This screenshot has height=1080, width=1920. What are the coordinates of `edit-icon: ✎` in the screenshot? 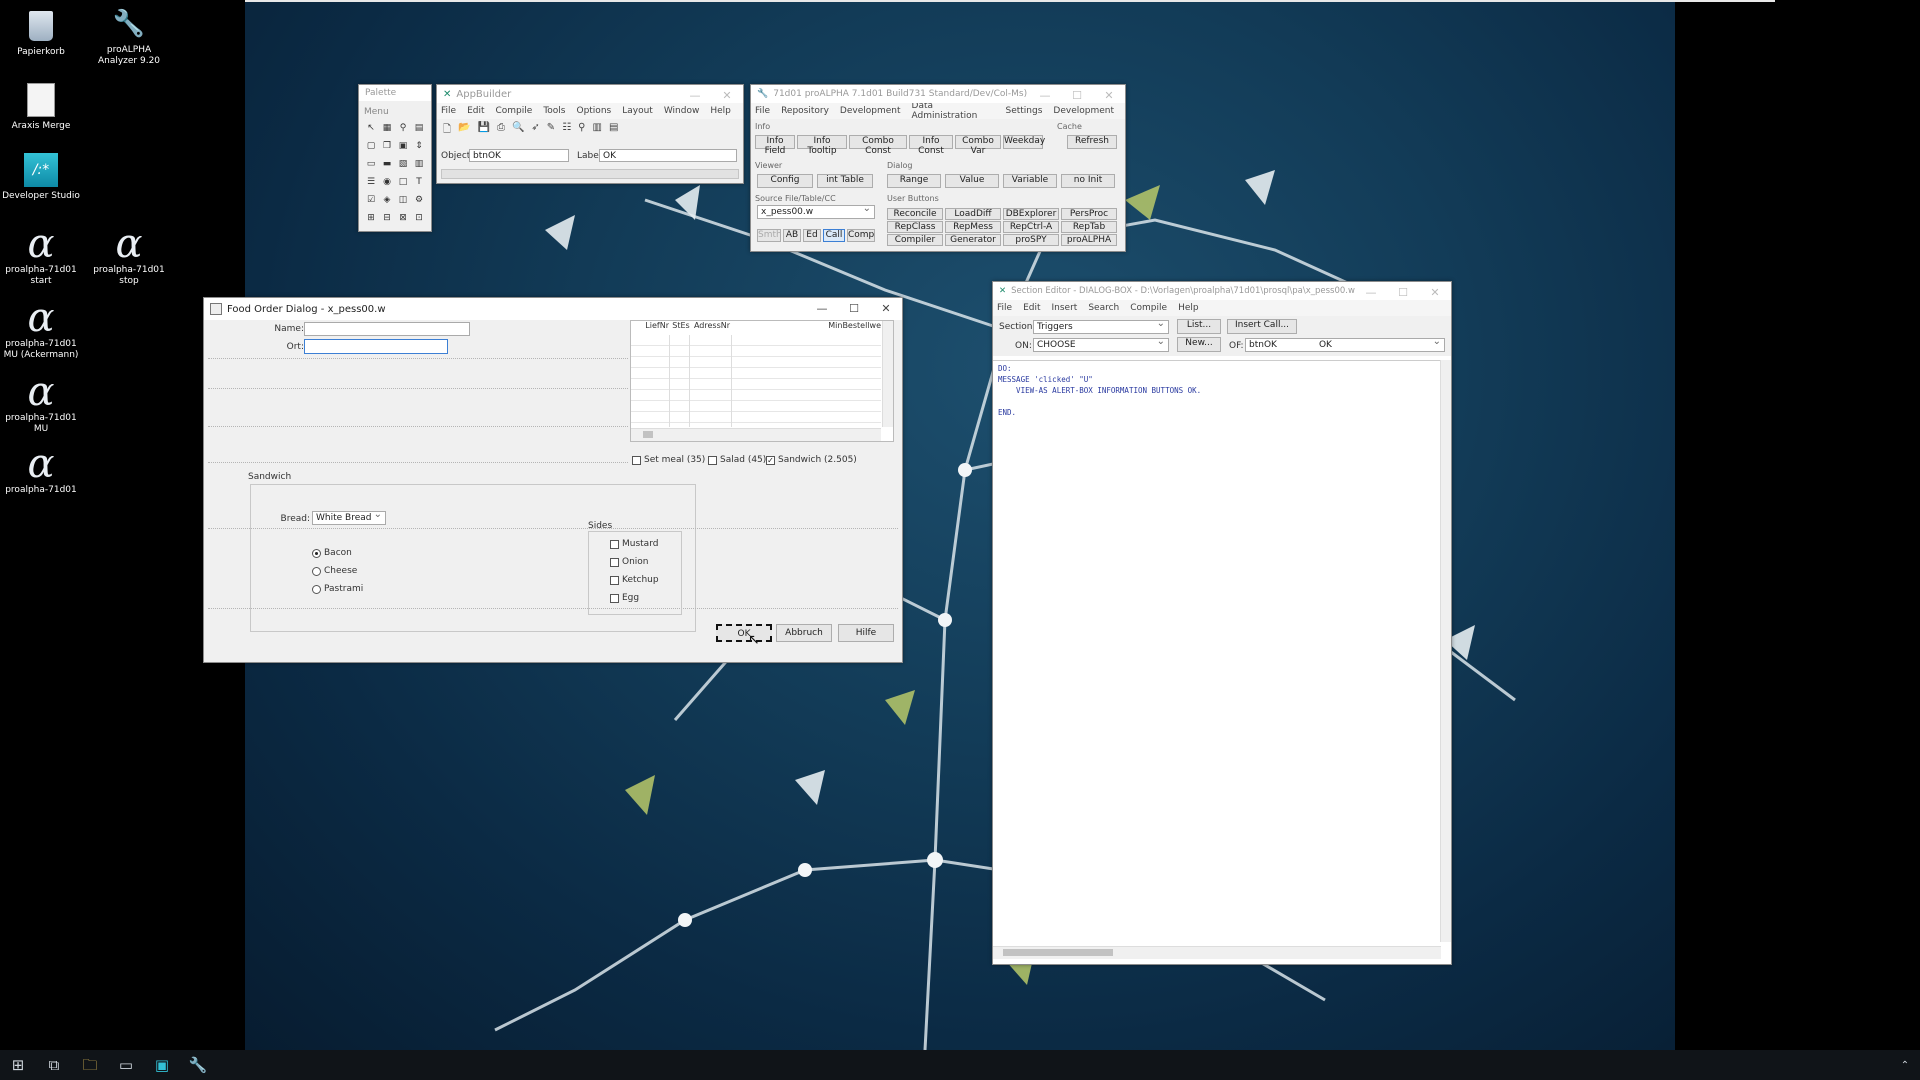 It's located at (551, 130).